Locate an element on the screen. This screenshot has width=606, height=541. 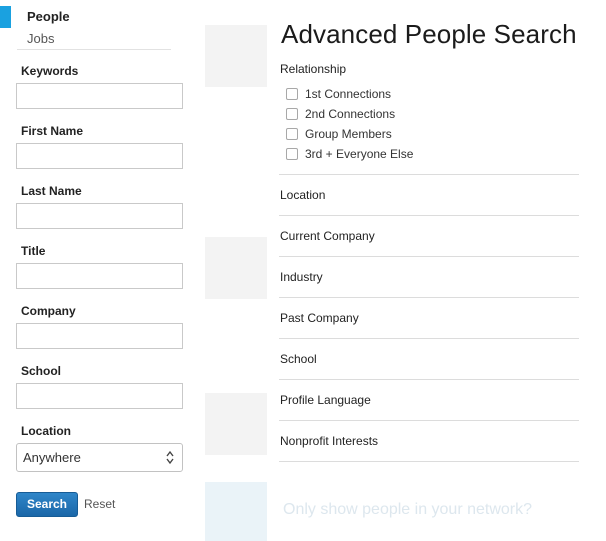
company-label: Company is located at coordinates (48, 311).